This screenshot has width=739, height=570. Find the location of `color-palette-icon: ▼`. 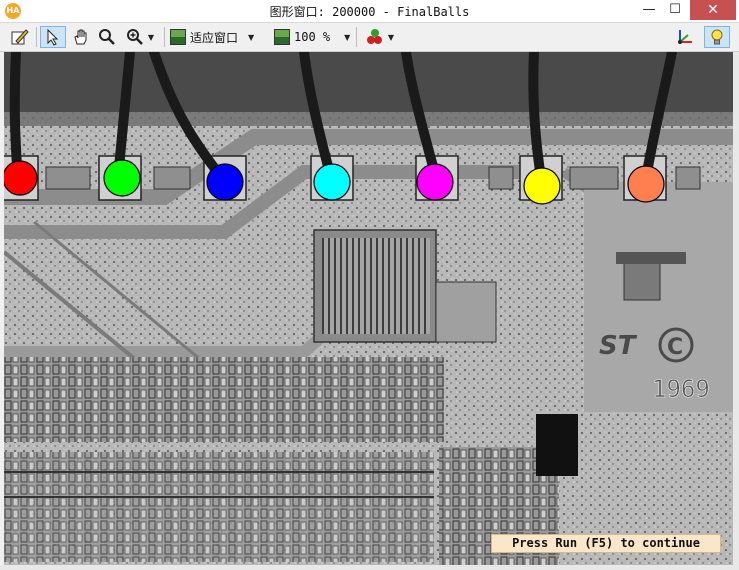

color-palette-icon: ▼ is located at coordinates (380, 37).